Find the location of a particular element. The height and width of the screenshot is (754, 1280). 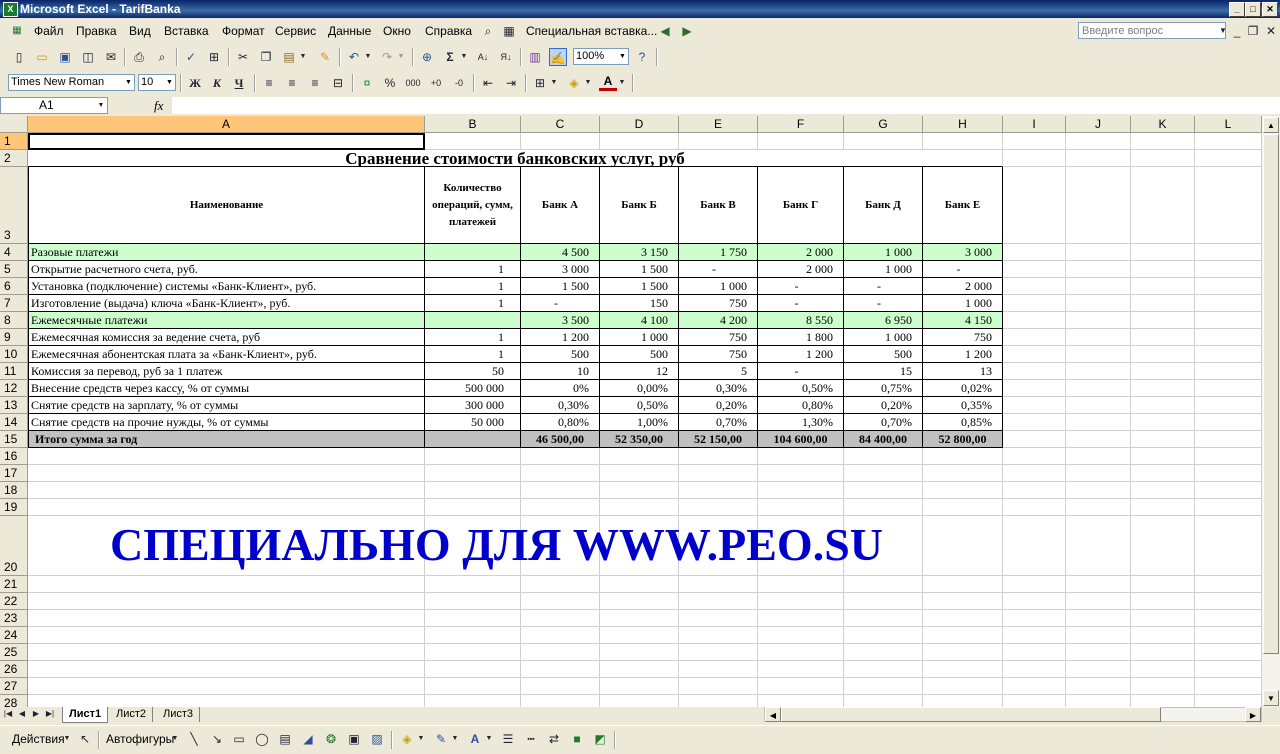

menu-window: Окно is located at coordinates (397, 31).